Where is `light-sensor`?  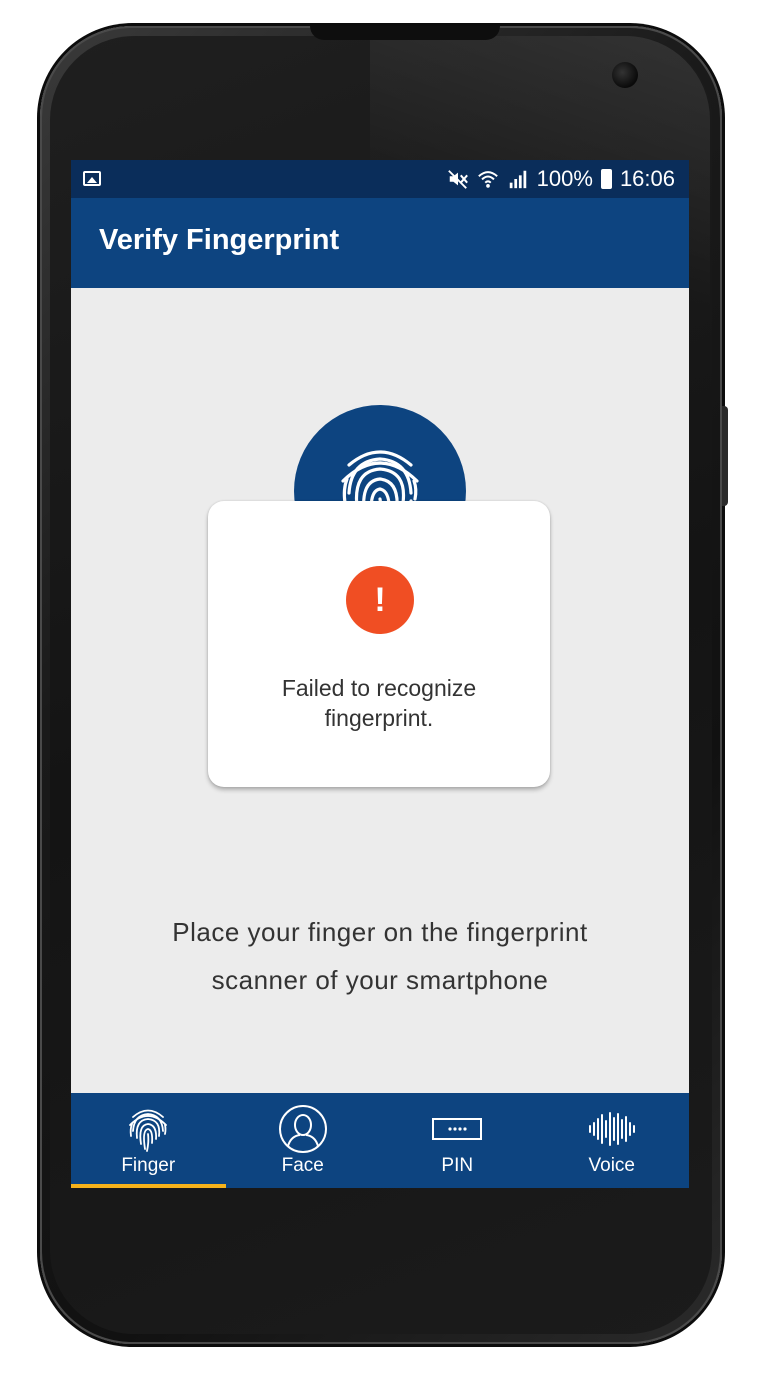
light-sensor is located at coordinates (144, 76).